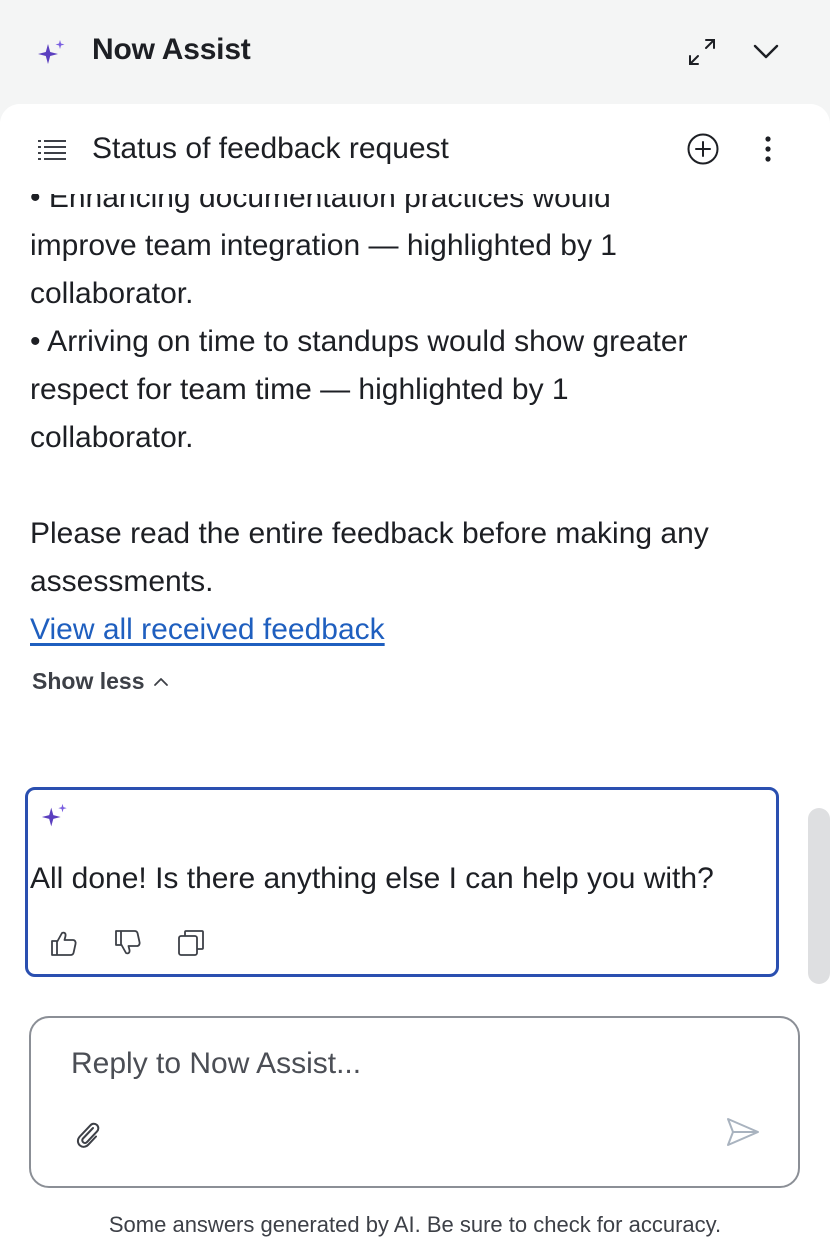 Image resolution: width=830 pixels, height=1254 pixels. I want to click on show-less-button: Show less, so click(101, 681).